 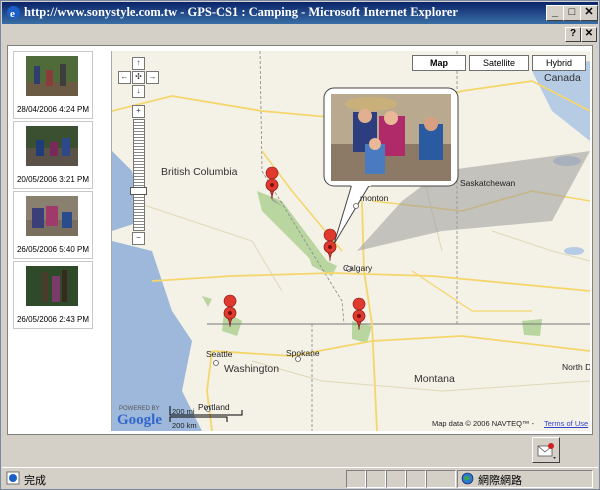 I want to click on svg-text: e, so click(x=12, y=14).